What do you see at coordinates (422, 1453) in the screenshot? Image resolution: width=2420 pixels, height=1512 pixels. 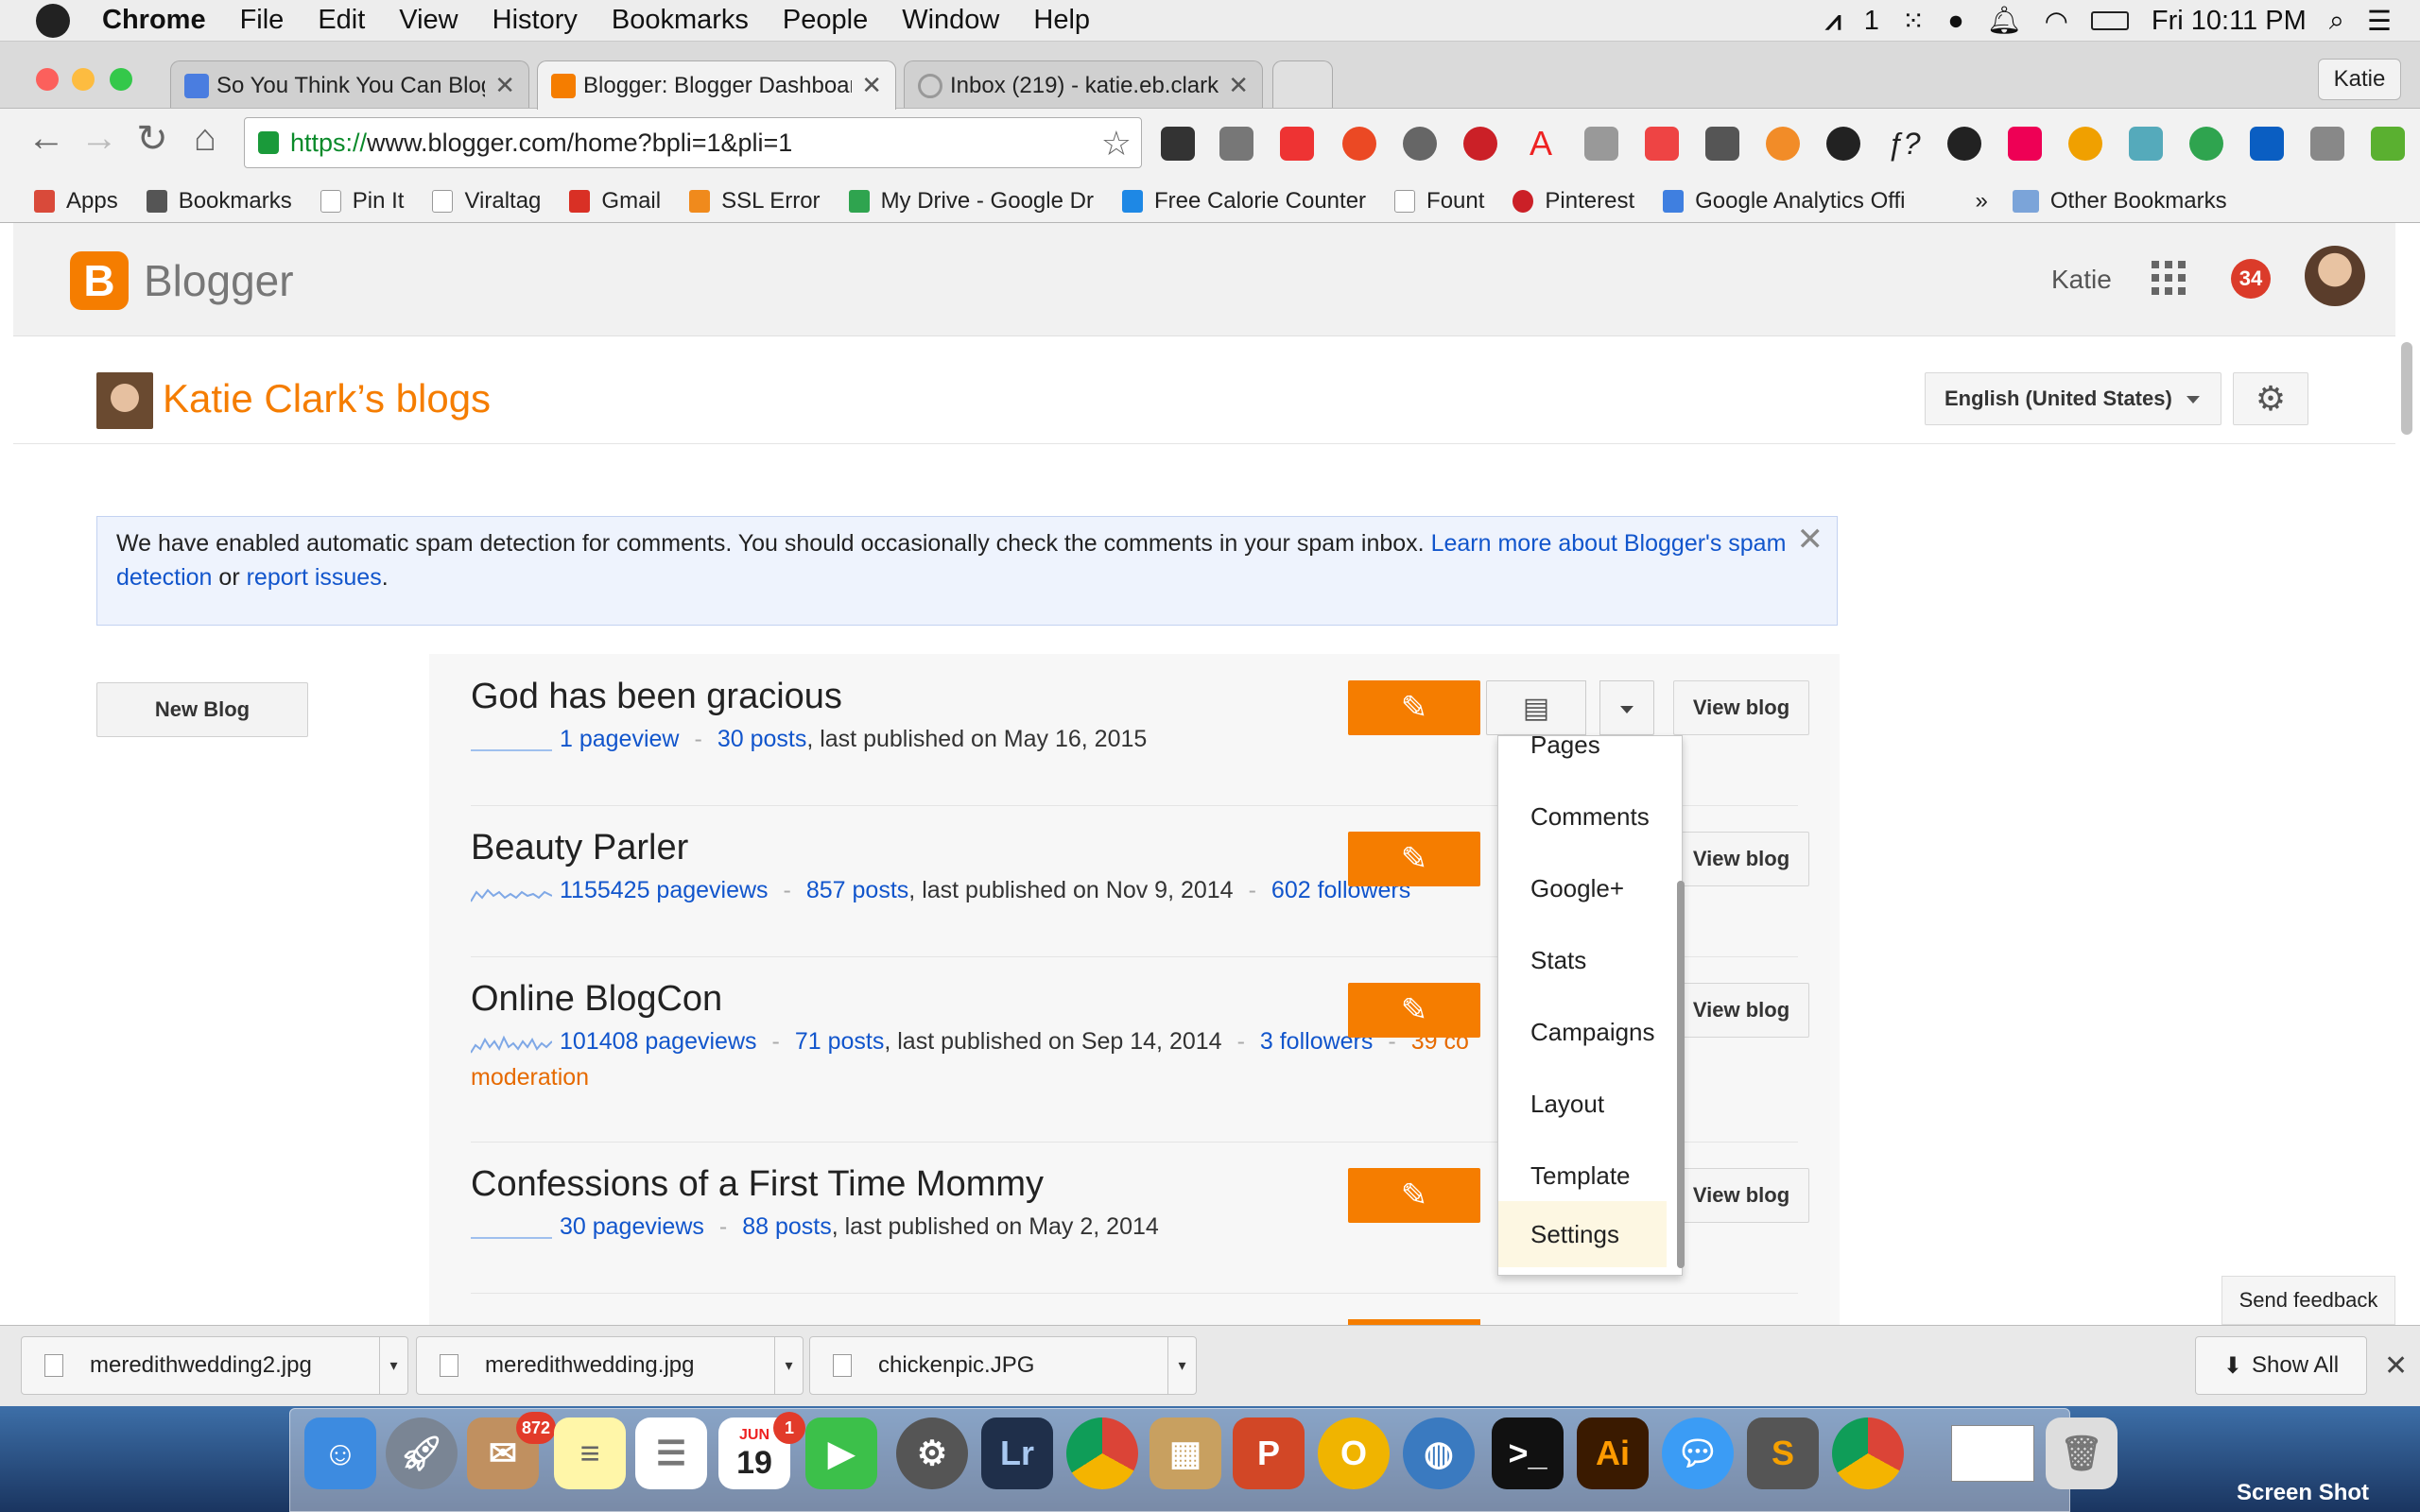 I see `launchpad-icon: 🚀︎` at bounding box center [422, 1453].